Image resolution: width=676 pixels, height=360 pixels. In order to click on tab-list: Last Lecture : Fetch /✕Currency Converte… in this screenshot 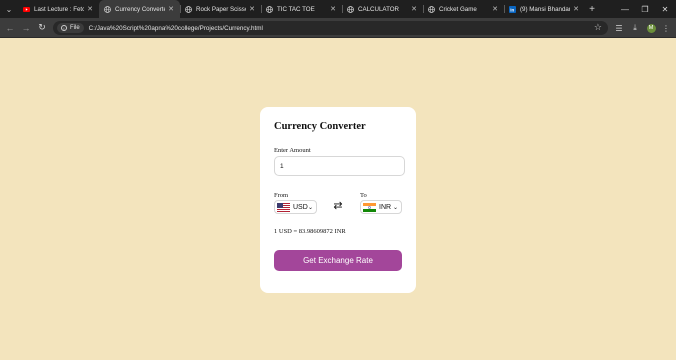, I will do `click(301, 9)`.